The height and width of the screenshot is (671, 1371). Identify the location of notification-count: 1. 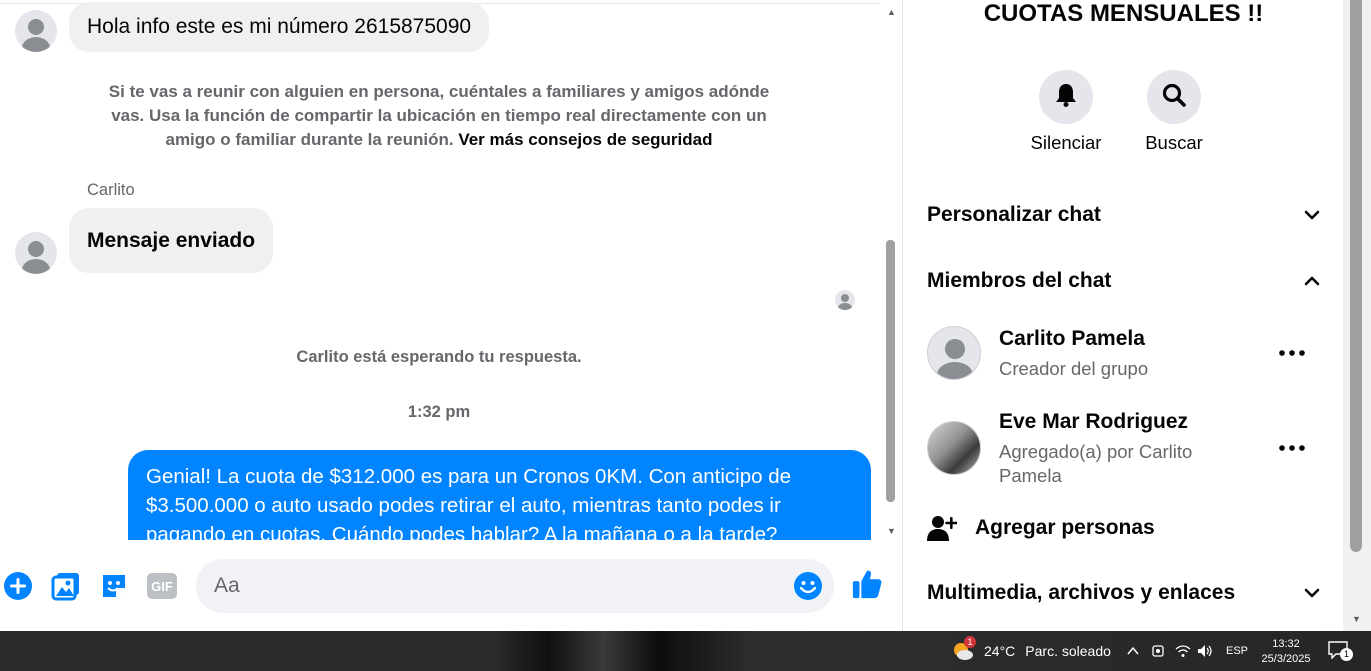
(1346, 654).